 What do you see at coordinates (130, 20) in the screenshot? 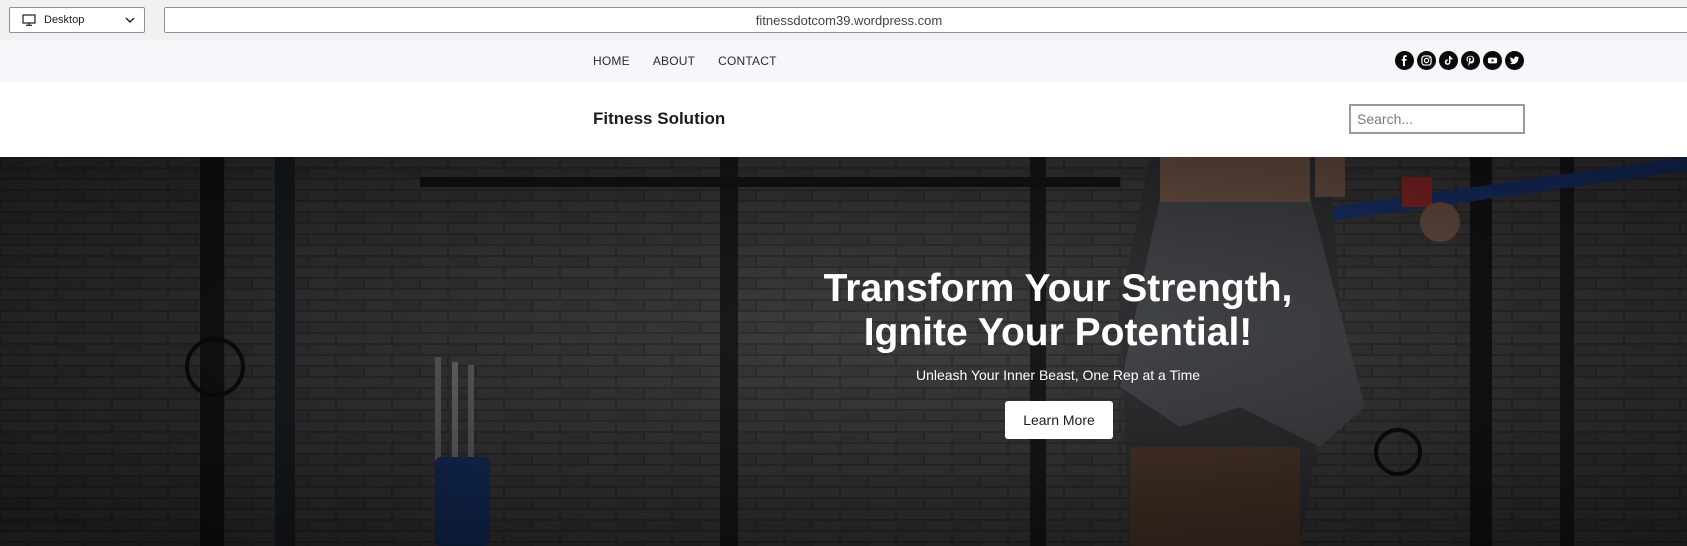
I see `chevron-down-icon` at bounding box center [130, 20].